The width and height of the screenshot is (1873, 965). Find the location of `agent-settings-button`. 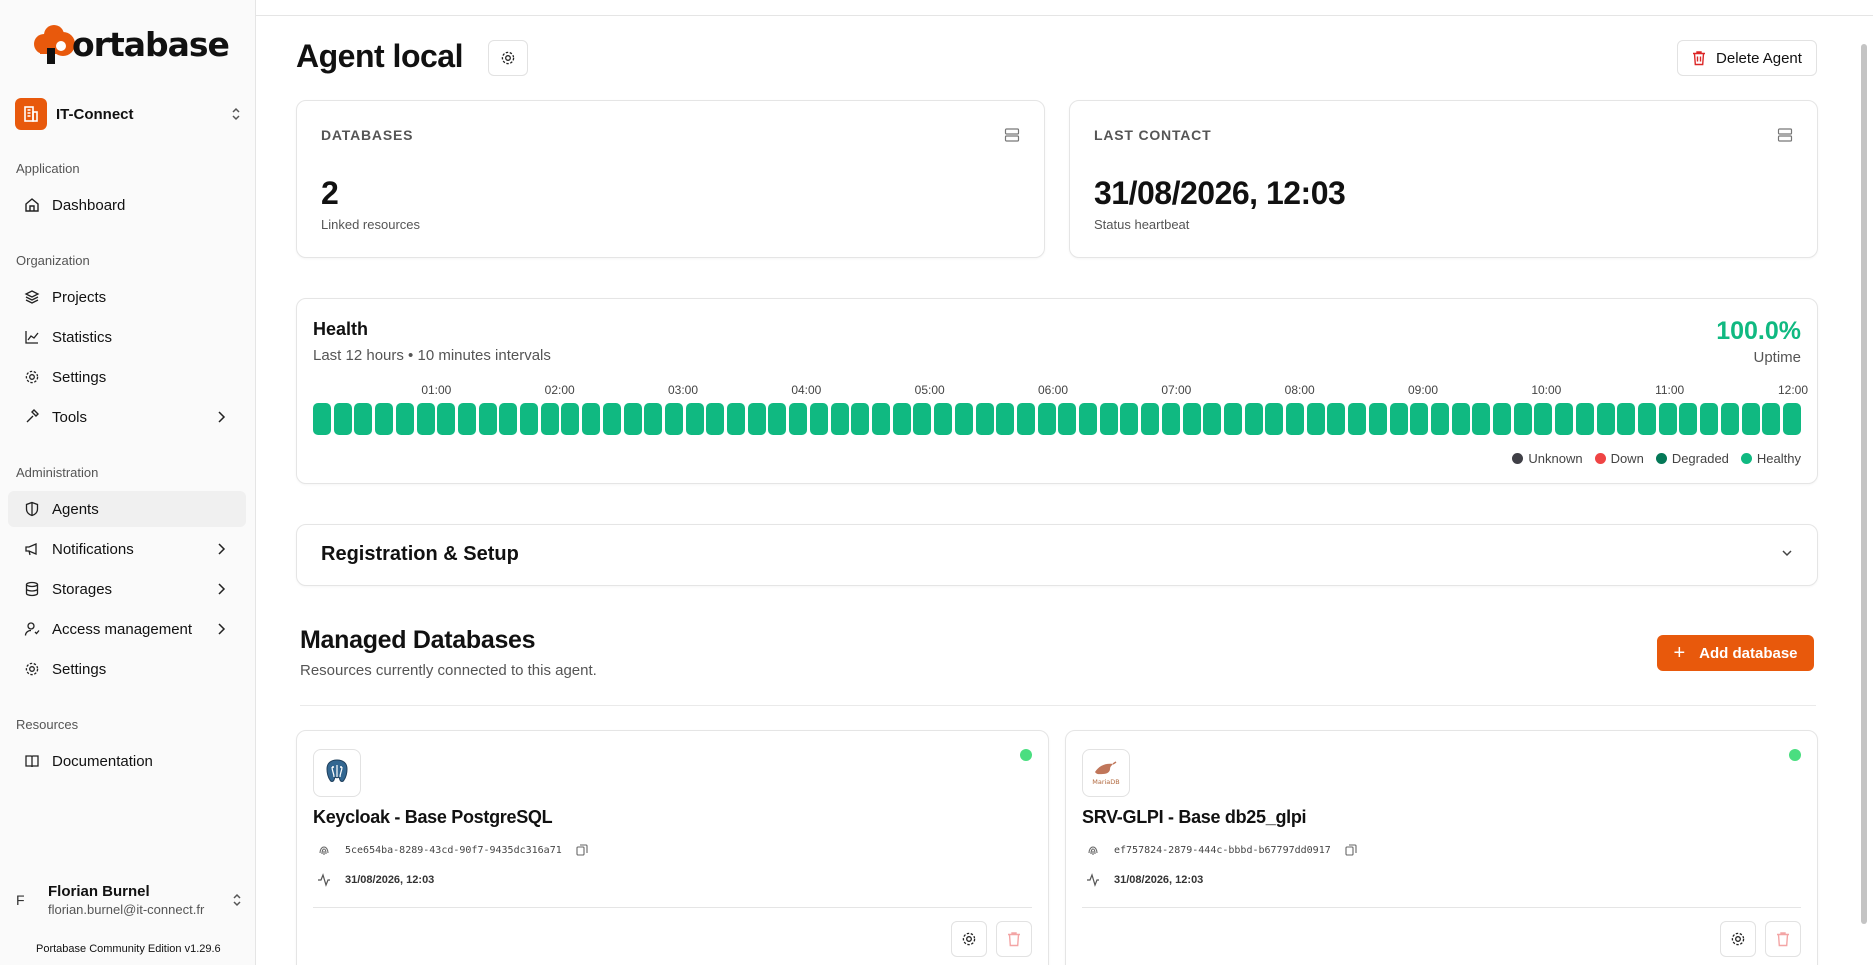

agent-settings-button is located at coordinates (508, 58).